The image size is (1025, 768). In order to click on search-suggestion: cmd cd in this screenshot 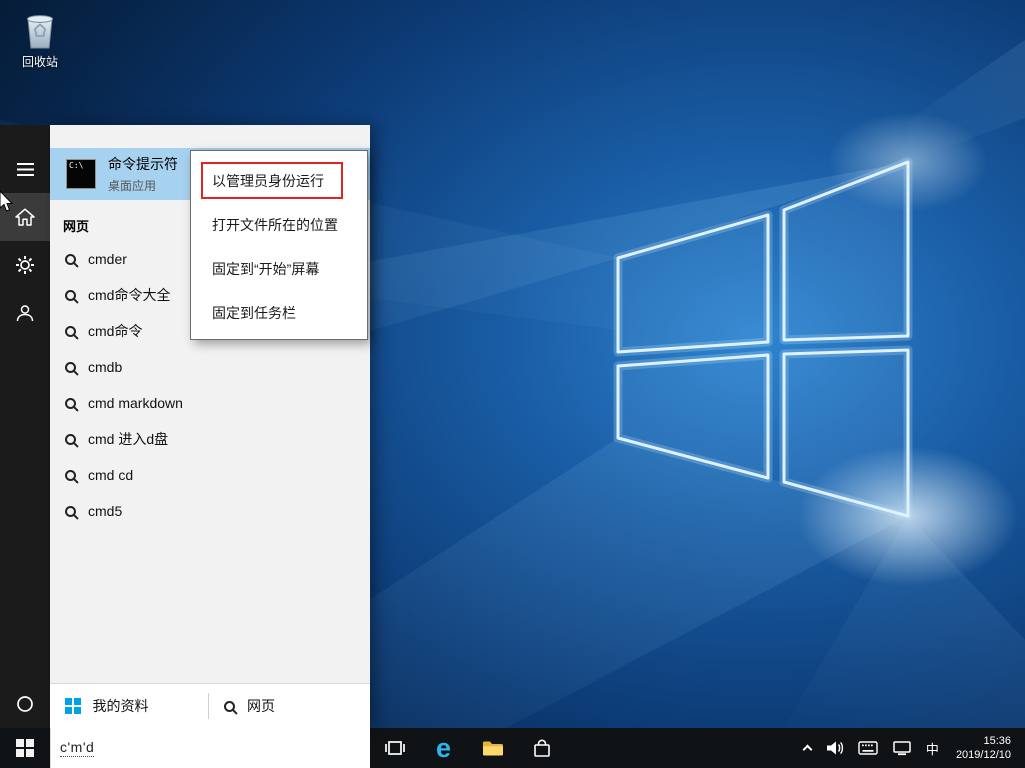, I will do `click(210, 475)`.